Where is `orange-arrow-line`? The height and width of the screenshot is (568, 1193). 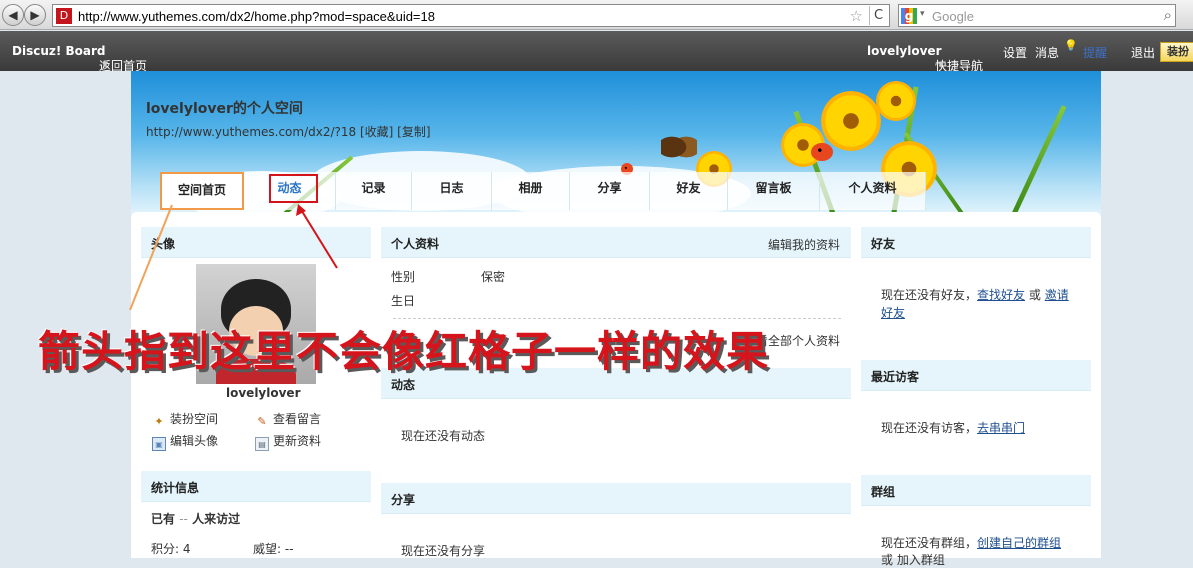 orange-arrow-line is located at coordinates (151, 257).